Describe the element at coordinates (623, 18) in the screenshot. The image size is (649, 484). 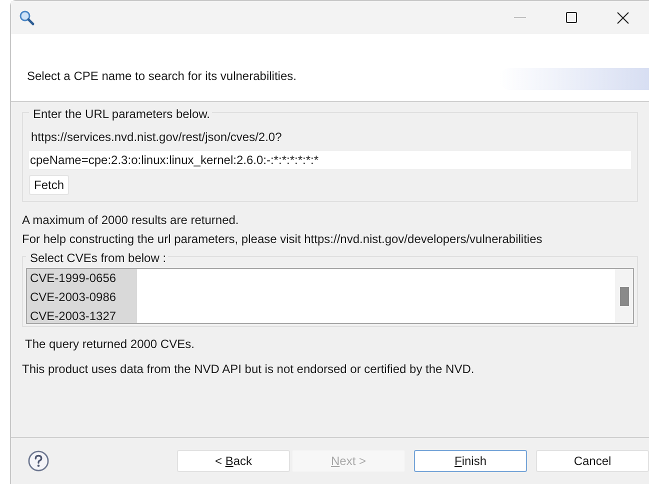
I see `close-icon` at that location.